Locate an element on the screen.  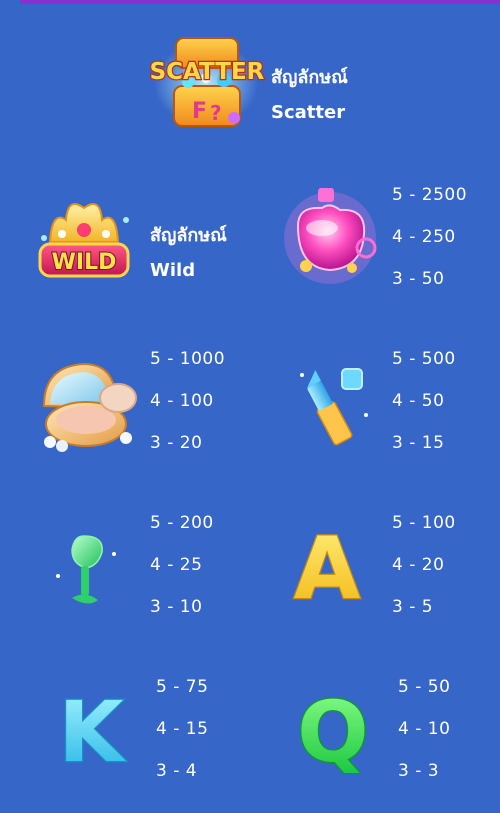
pay-4-of-kind: 4 - 100 is located at coordinates (182, 401).